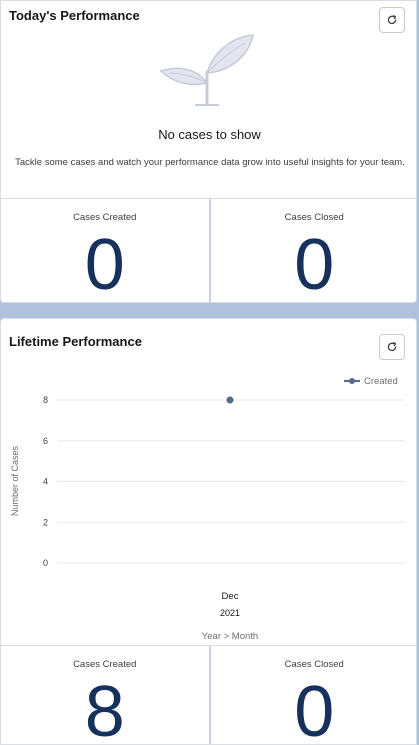 Image resolution: width=419 pixels, height=745 pixels. What do you see at coordinates (206, 70) in the screenshot?
I see `plant-illustration-icon` at bounding box center [206, 70].